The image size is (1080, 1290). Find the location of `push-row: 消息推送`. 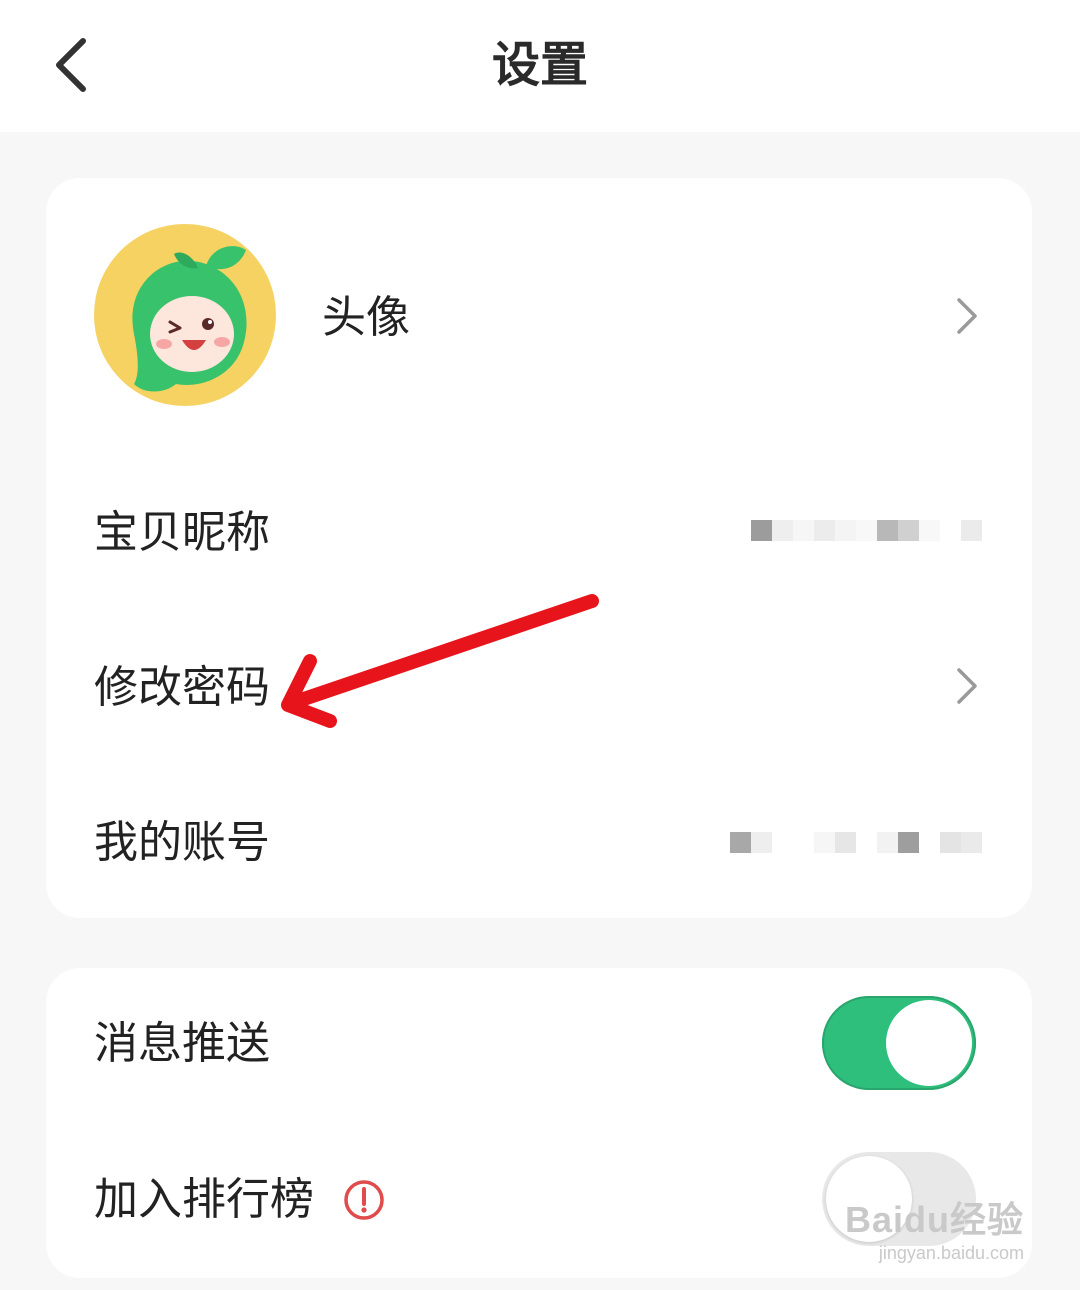

push-row: 消息推送 is located at coordinates (539, 1043).